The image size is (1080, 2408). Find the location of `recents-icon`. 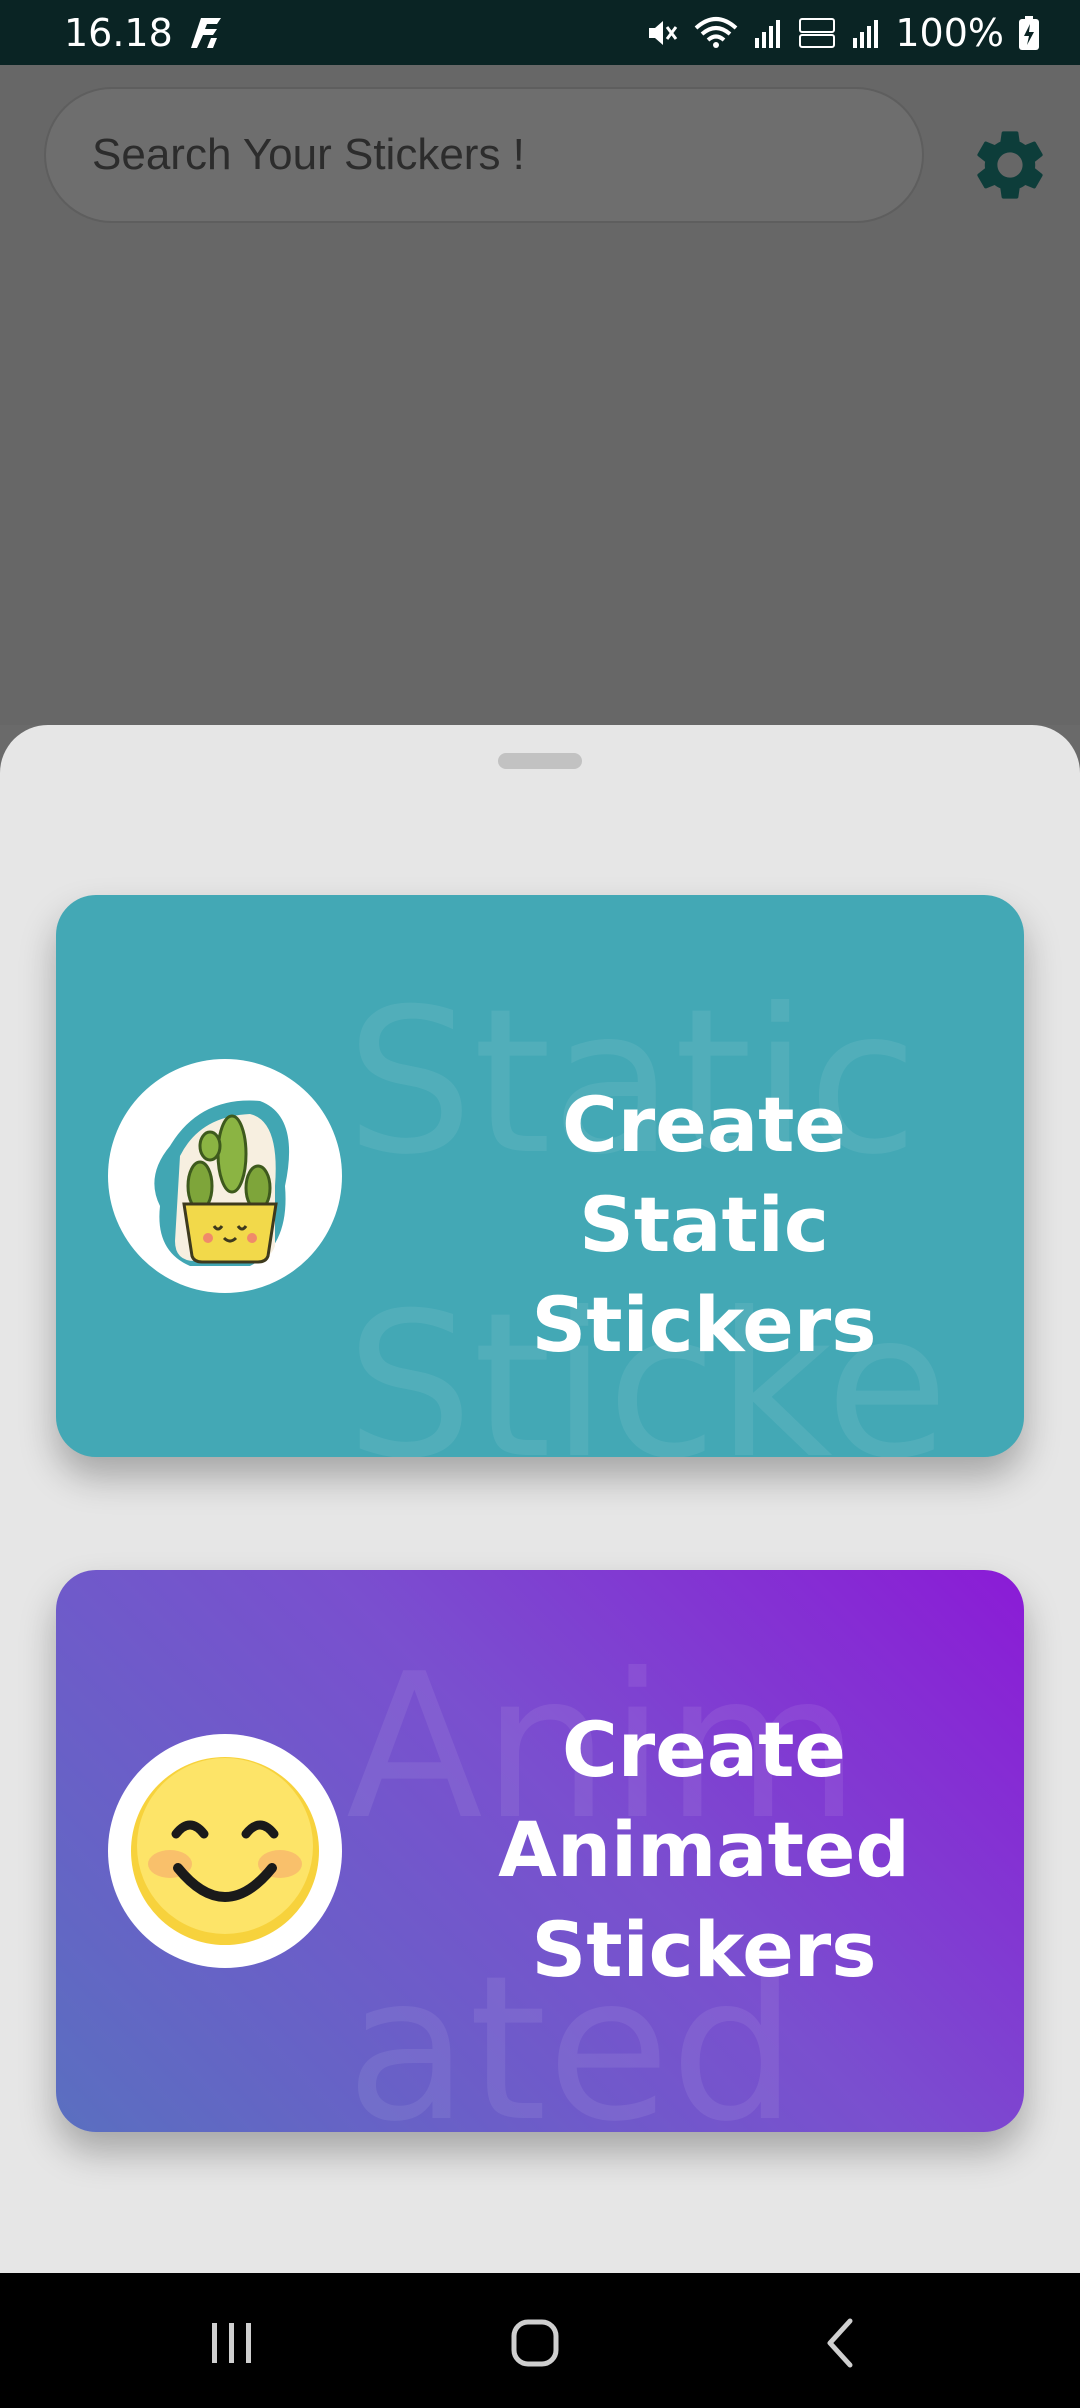

recents-icon is located at coordinates (231, 2343).